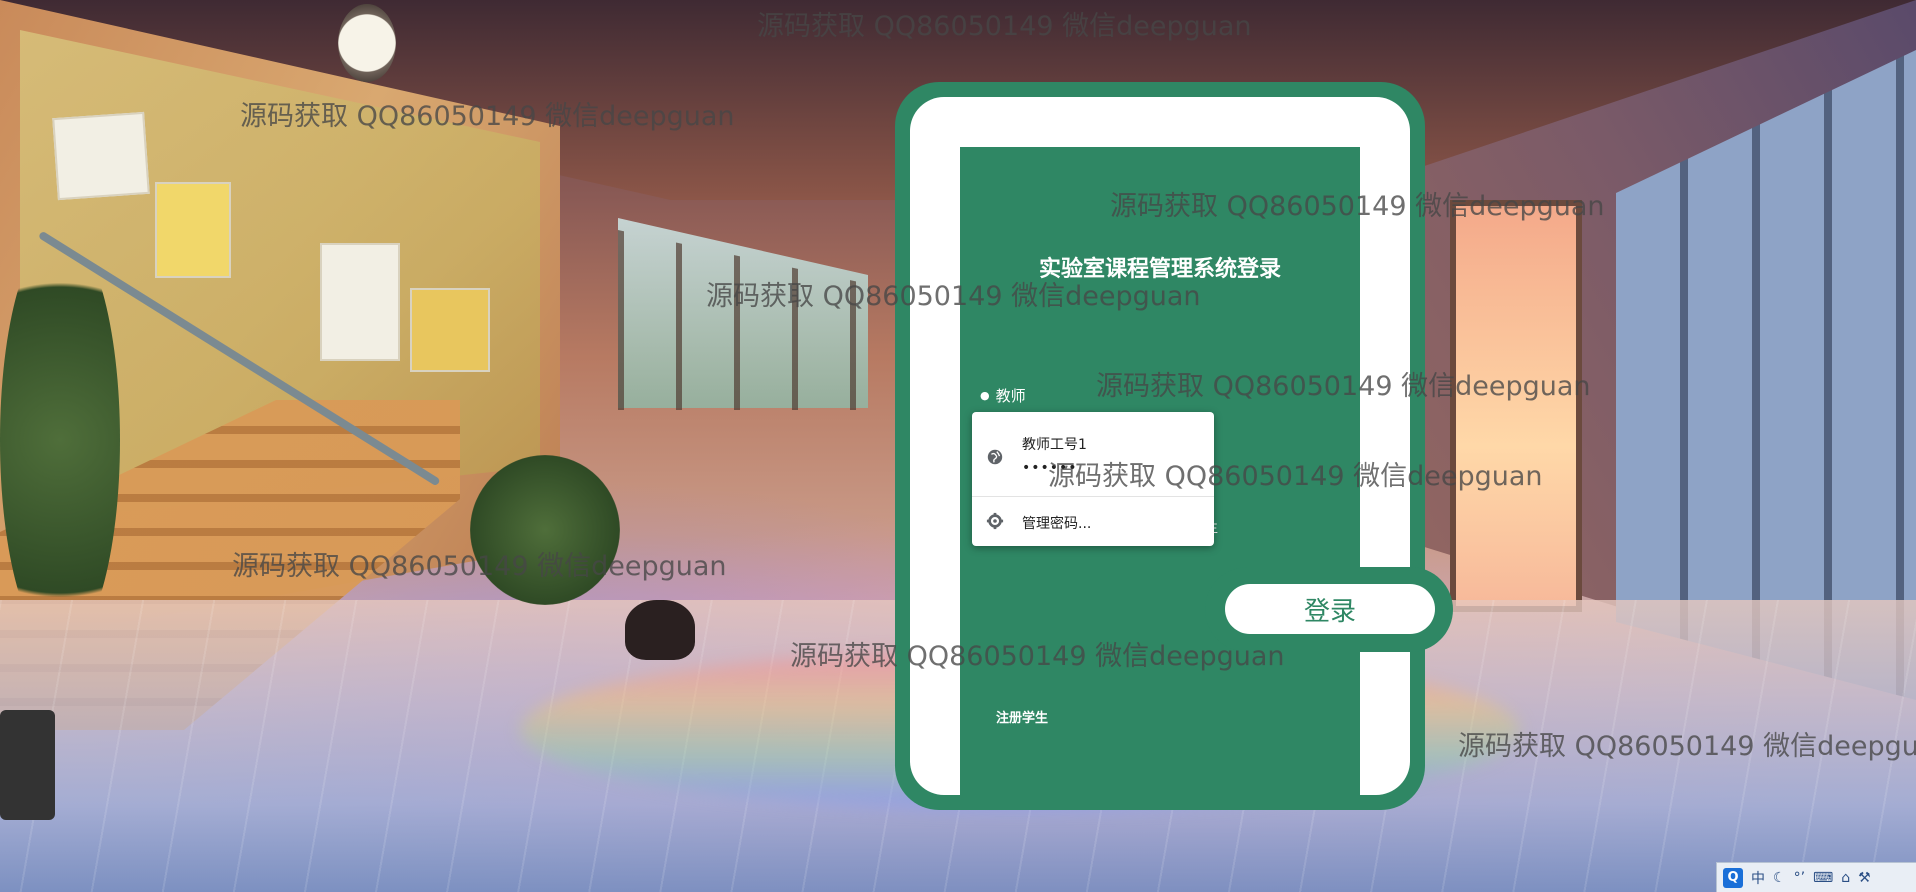 The image size is (1916, 892). What do you see at coordinates (1022, 716) in the screenshot?
I see `register-student-button: 注册学生` at bounding box center [1022, 716].